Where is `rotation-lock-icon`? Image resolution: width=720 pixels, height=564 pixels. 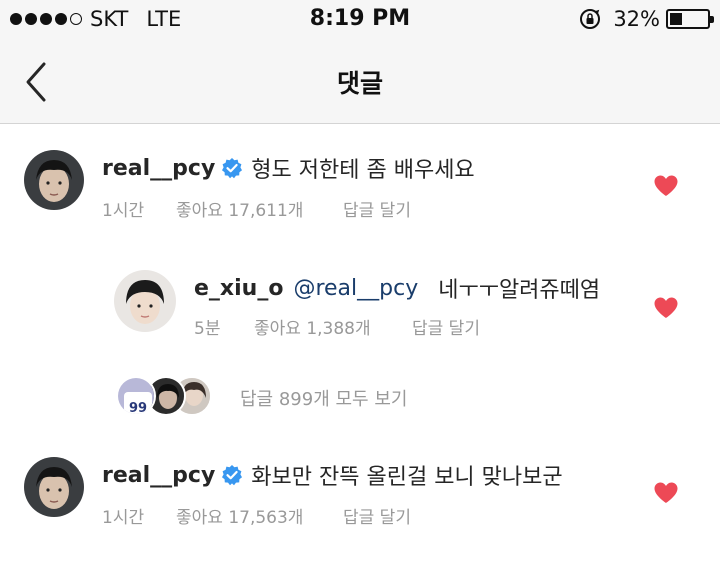
rotation-lock-icon is located at coordinates (590, 19).